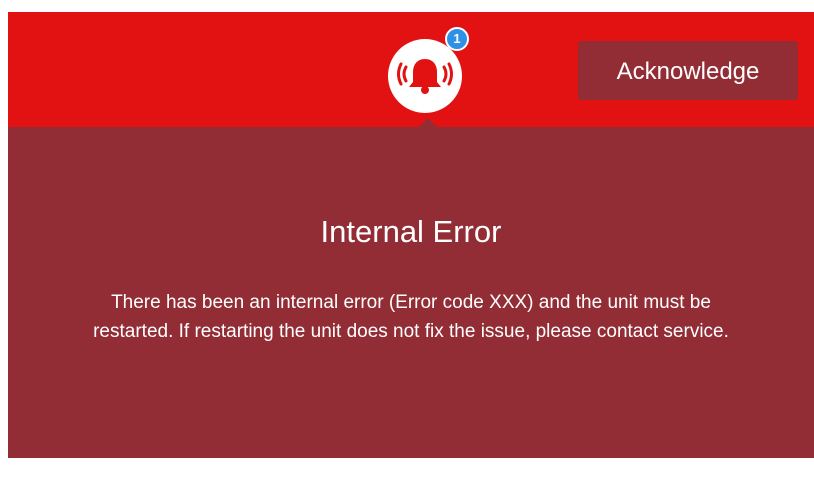 The image size is (814, 482). I want to click on notification-badge: 1, so click(457, 39).